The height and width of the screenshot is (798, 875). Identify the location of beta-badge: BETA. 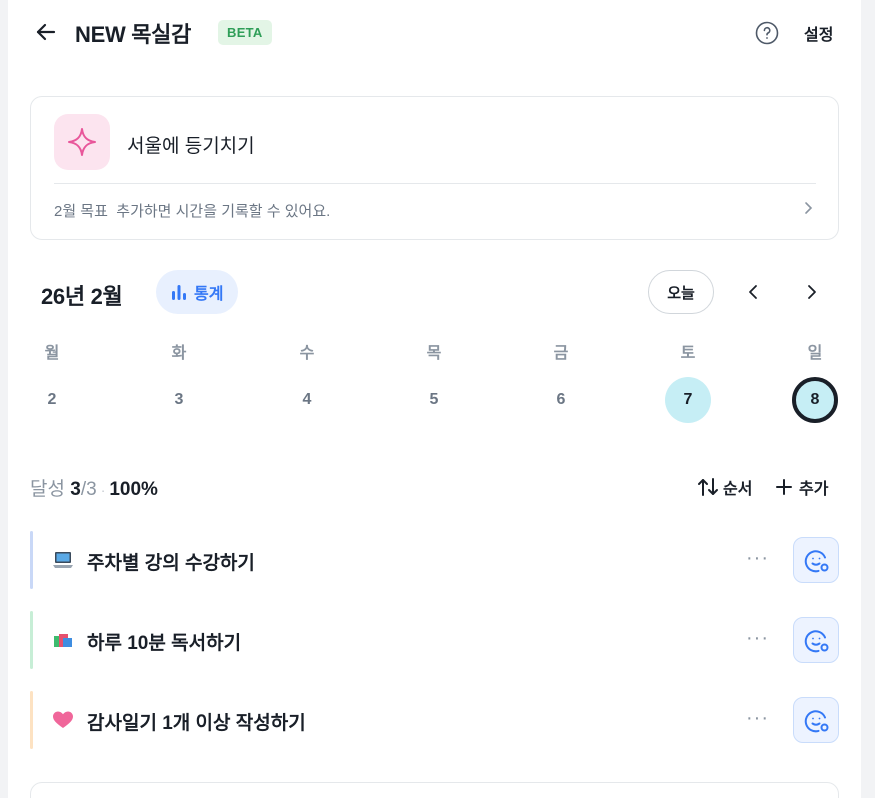
(245, 32).